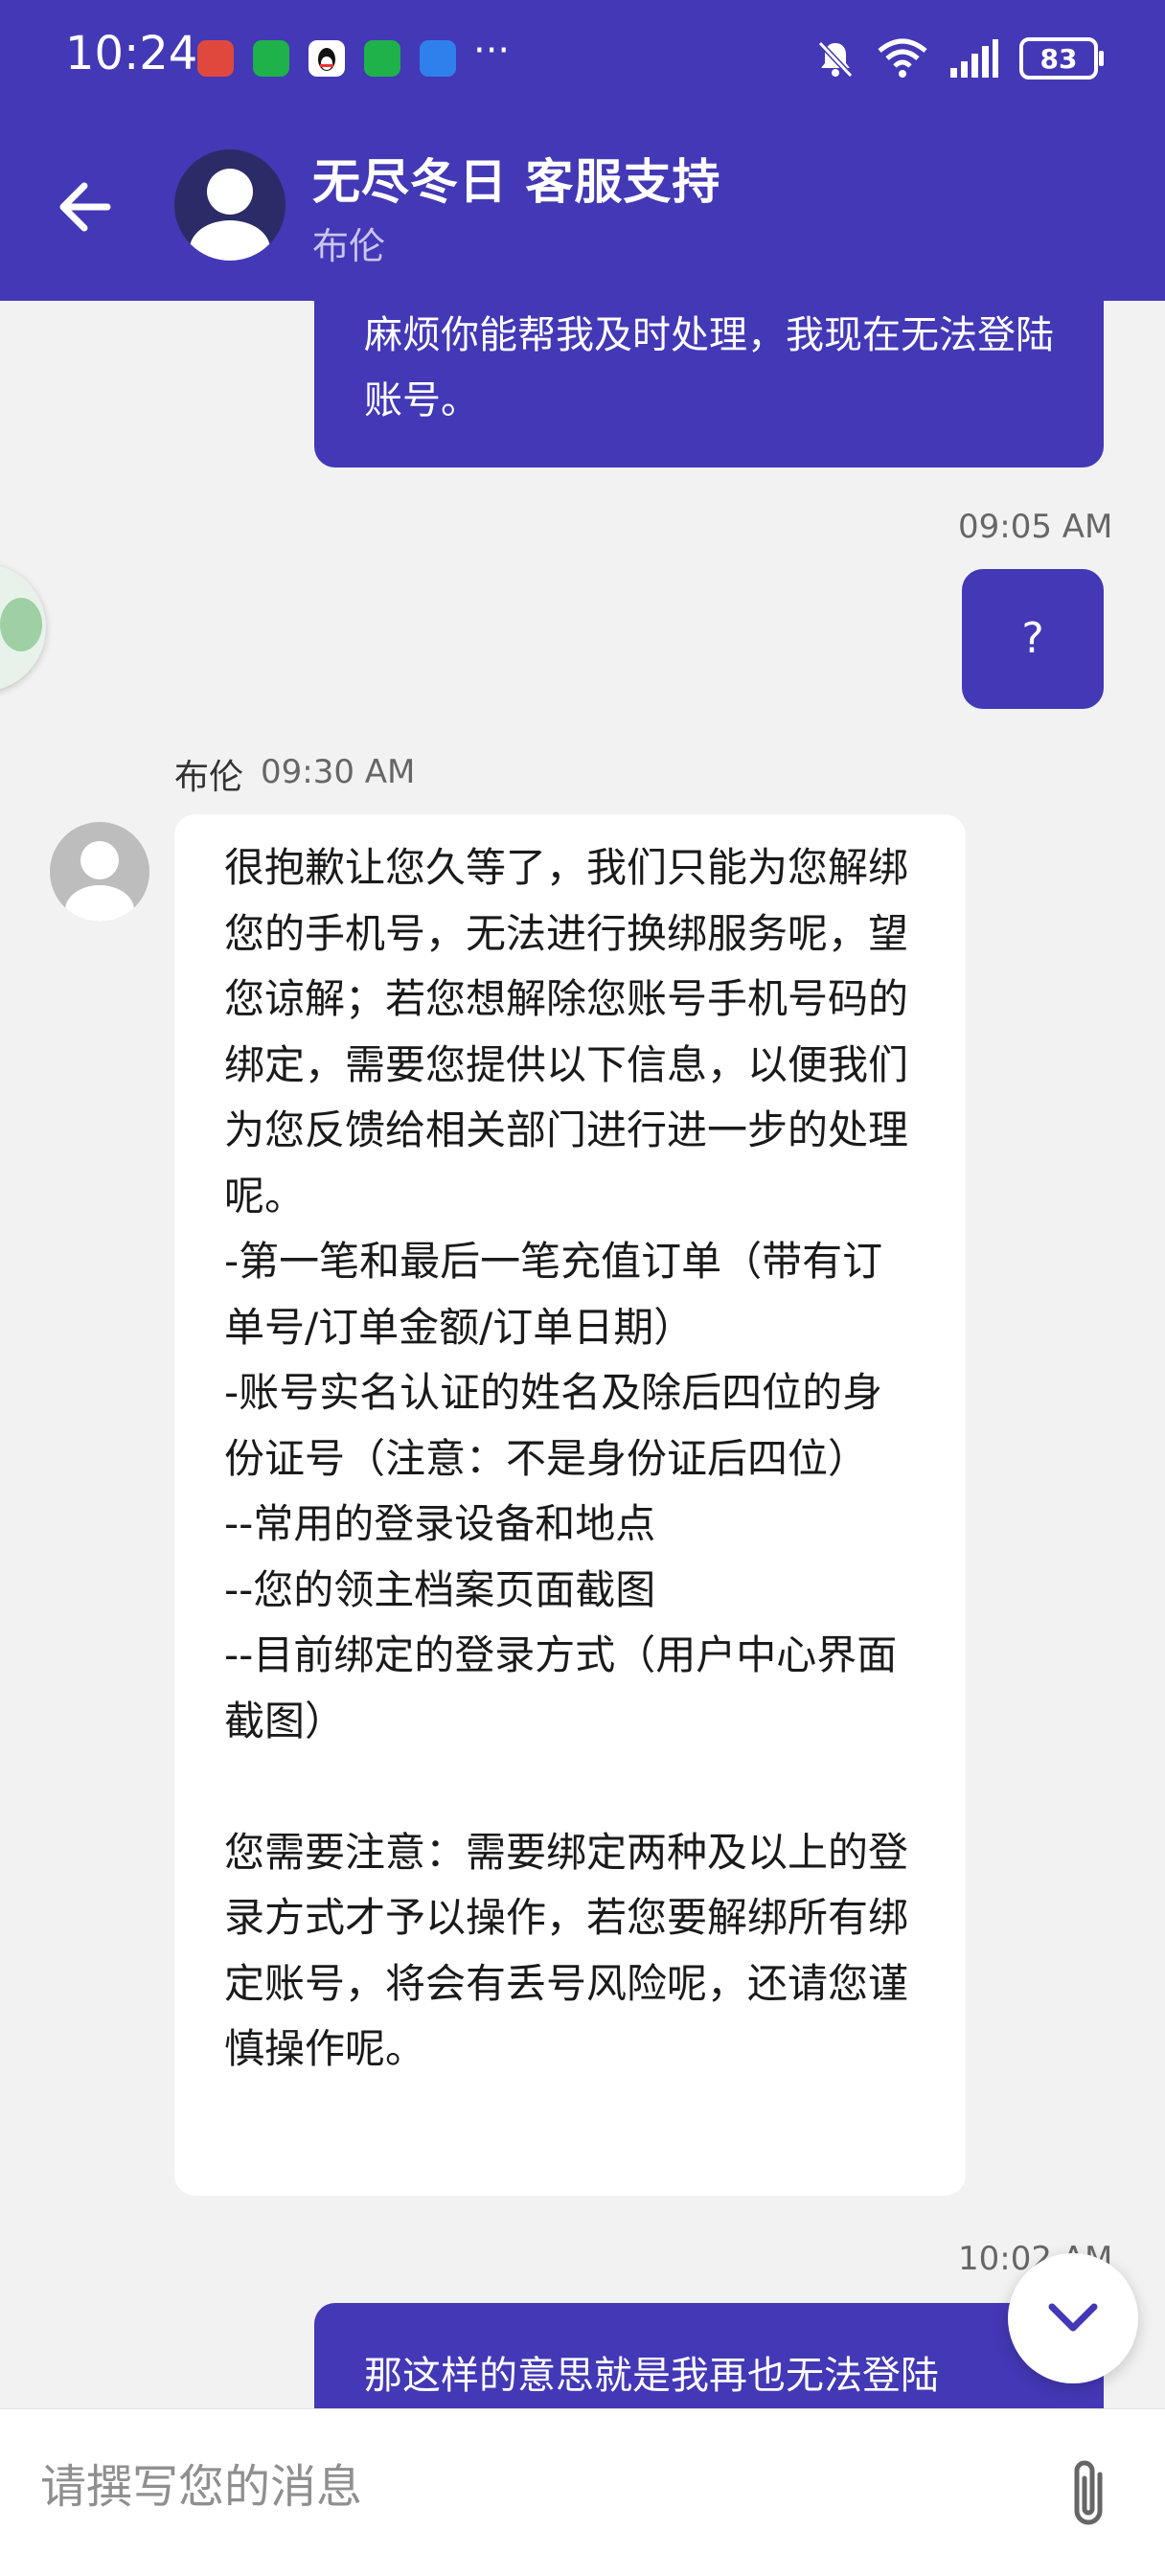 This screenshot has width=1165, height=2576. Describe the element at coordinates (1035, 527) in the screenshot. I see `message-time: 09:05 AM` at that location.